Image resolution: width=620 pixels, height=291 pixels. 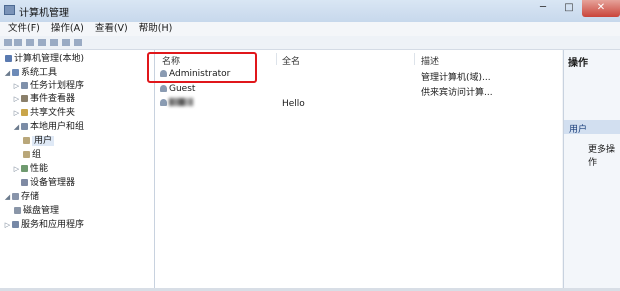 I want to click on device-manager-icon, so click(x=24, y=182).